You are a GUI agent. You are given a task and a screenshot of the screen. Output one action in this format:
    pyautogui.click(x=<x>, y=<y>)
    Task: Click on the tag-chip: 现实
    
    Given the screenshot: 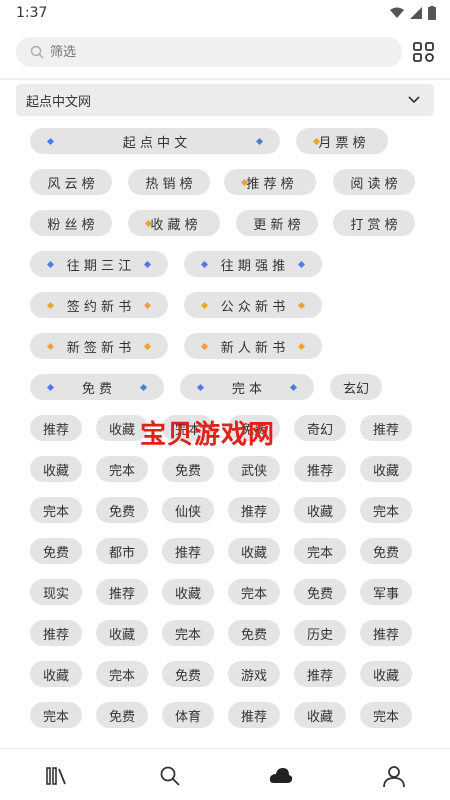 What is the action you would take?
    pyautogui.click(x=56, y=592)
    